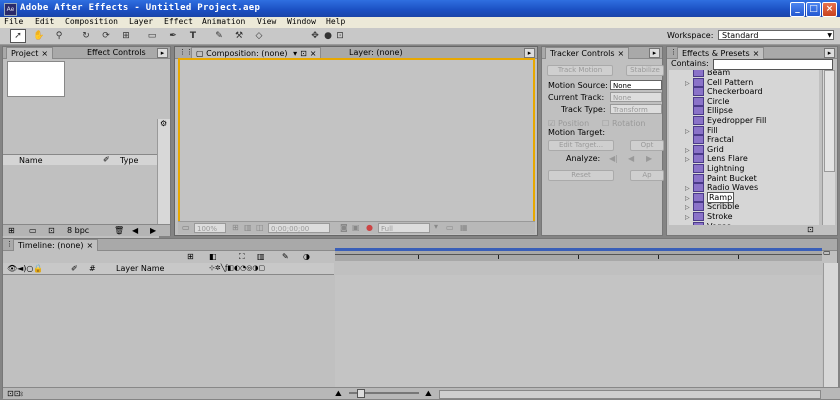  I want to click on motion-blur-icon: ◑, so click(306, 256).